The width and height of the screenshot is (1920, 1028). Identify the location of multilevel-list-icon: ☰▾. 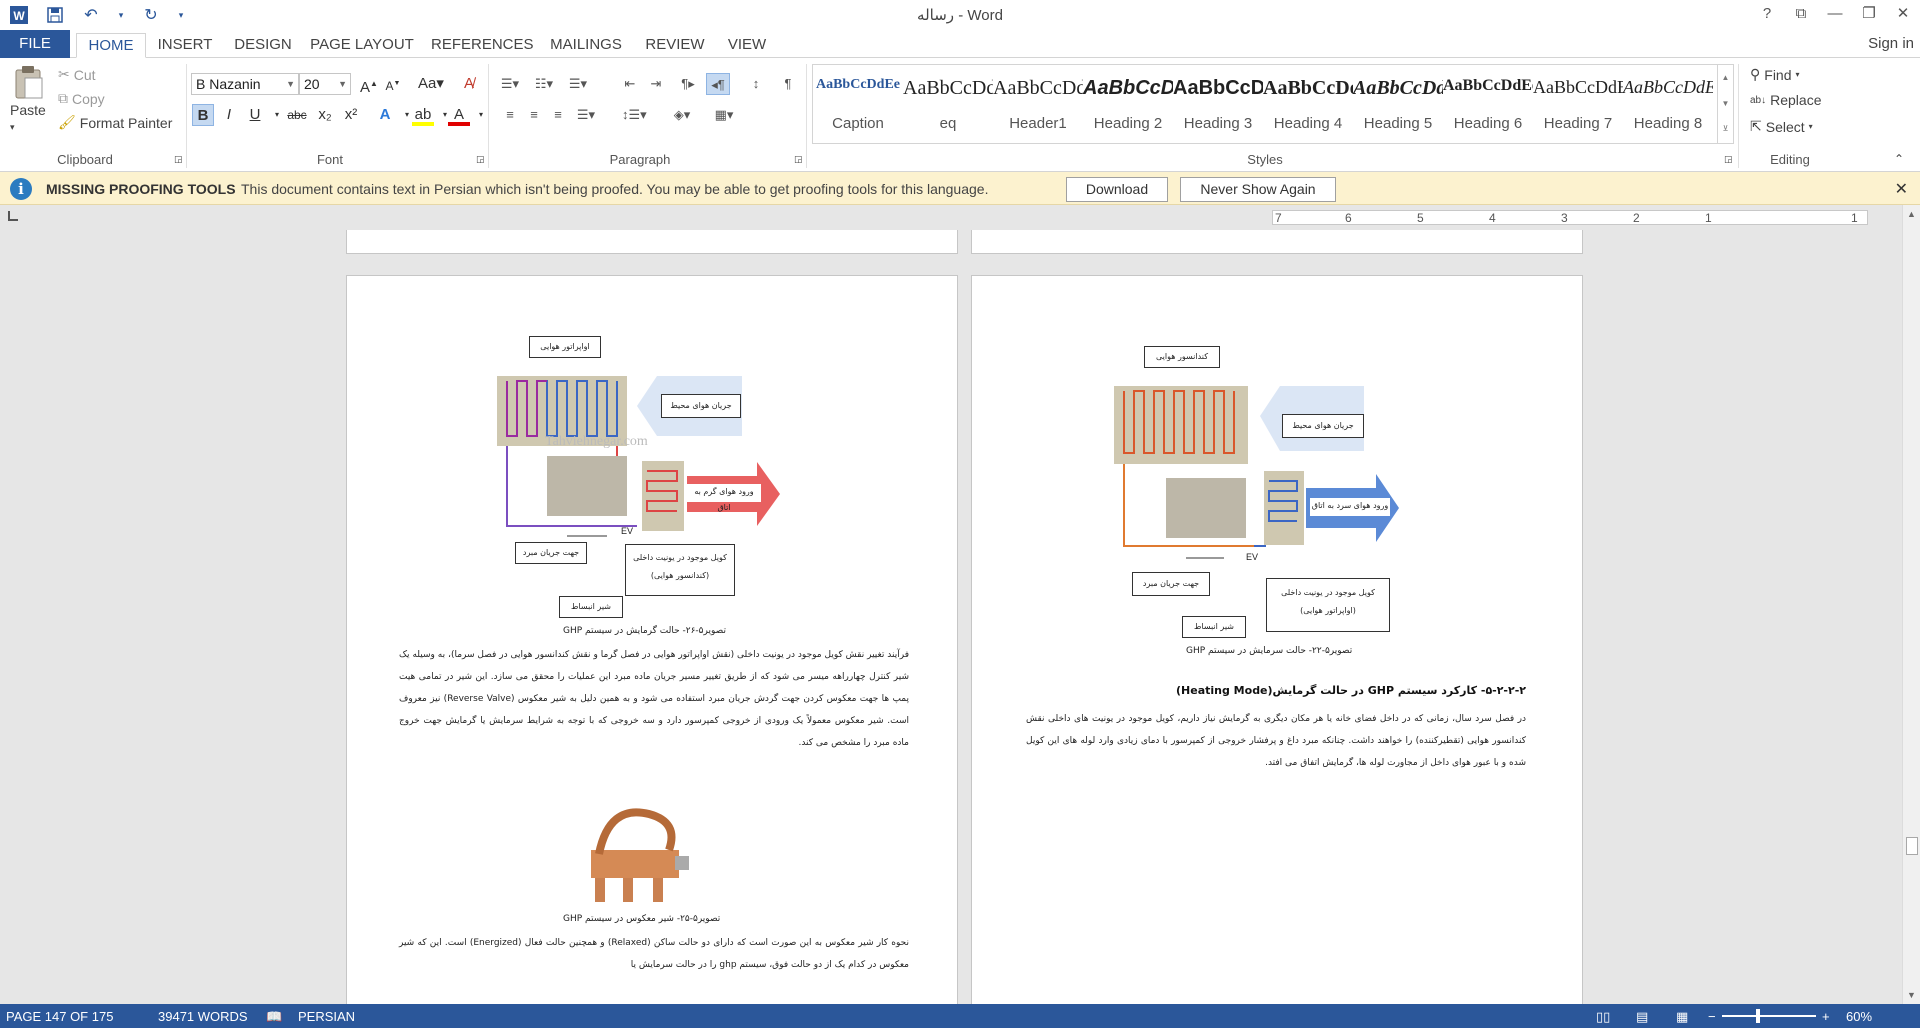
(578, 84).